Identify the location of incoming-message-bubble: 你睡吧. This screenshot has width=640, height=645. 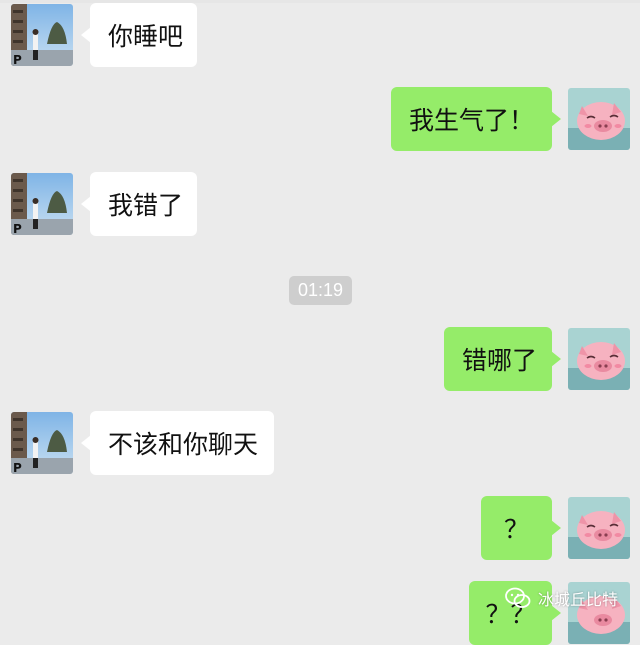
(139, 35).